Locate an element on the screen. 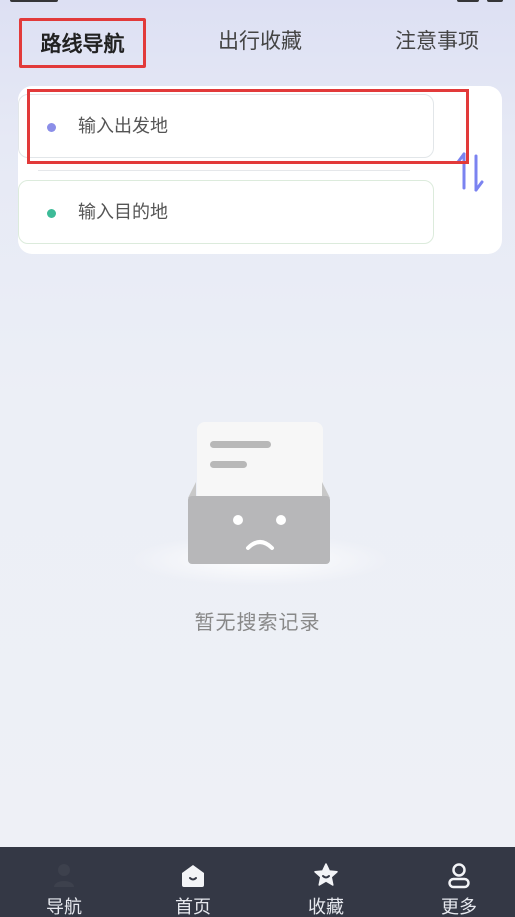 This screenshot has width=515, height=917. empty-box-icon is located at coordinates (260, 500).